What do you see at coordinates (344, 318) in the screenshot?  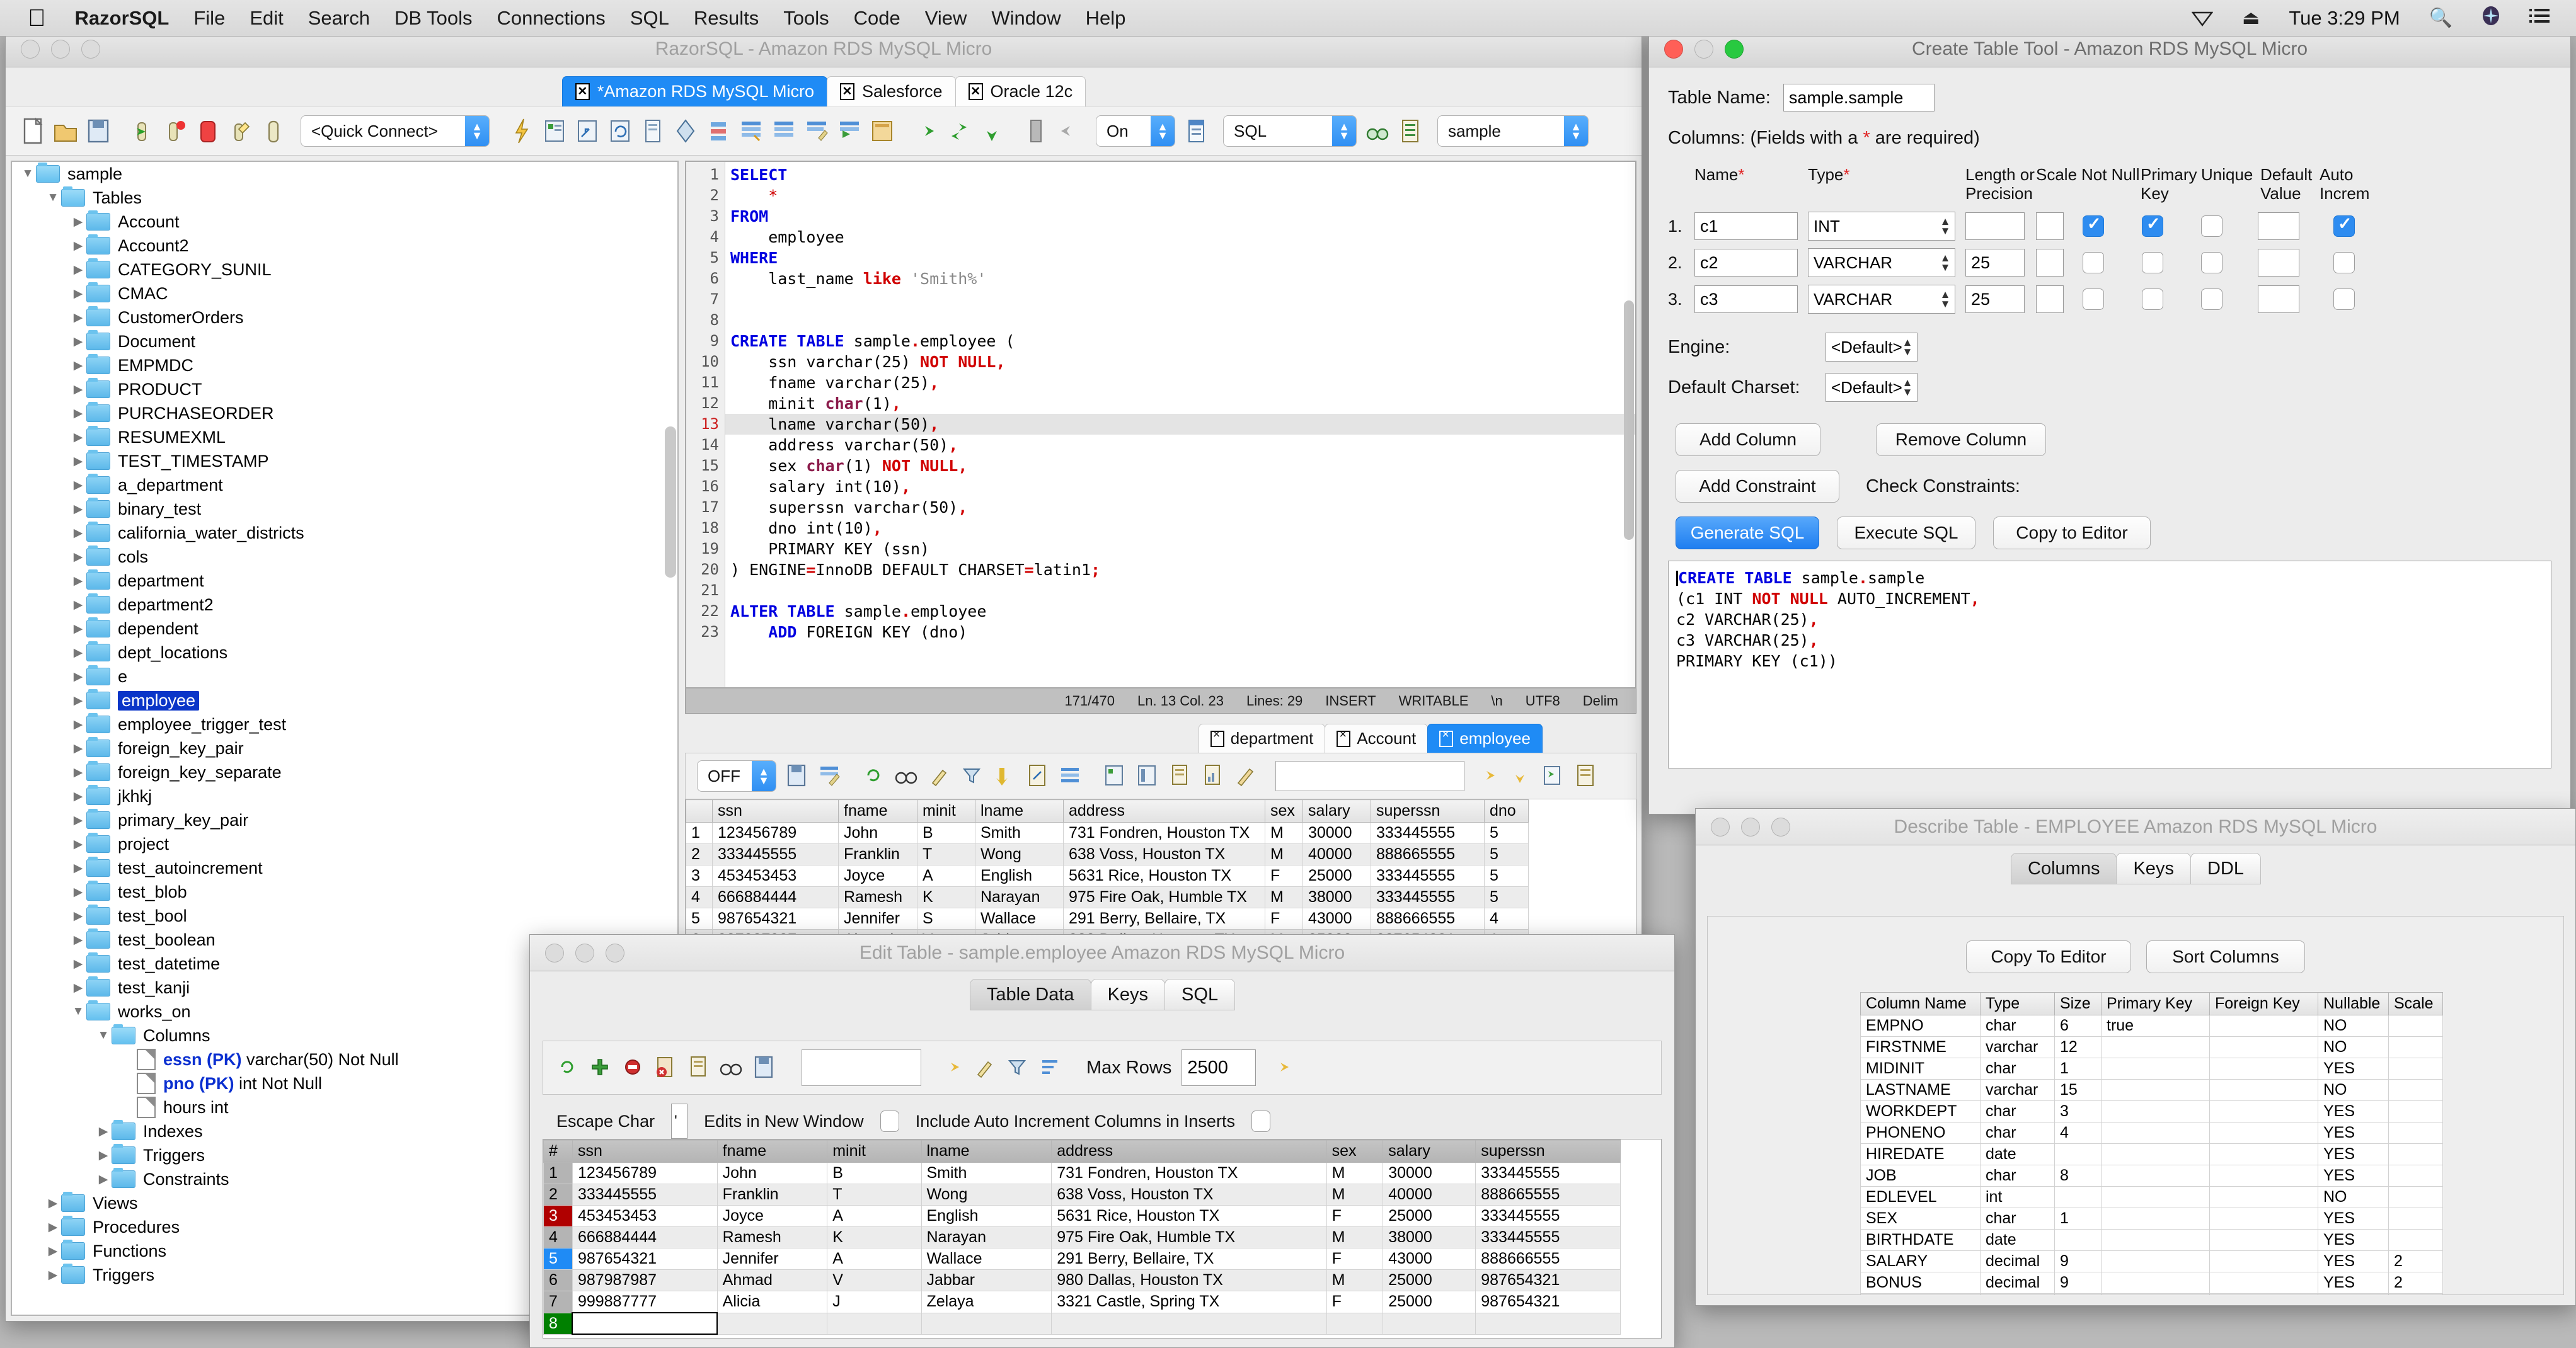 I see `tree-item: ▶ CustomerOrders` at bounding box center [344, 318].